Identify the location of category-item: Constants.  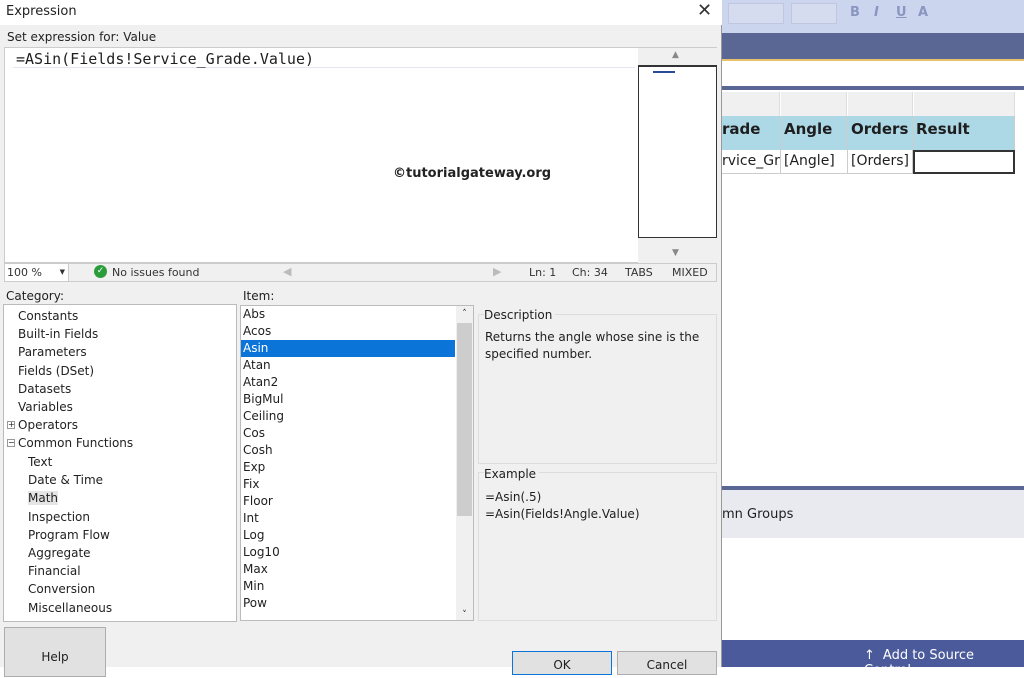
(48, 316).